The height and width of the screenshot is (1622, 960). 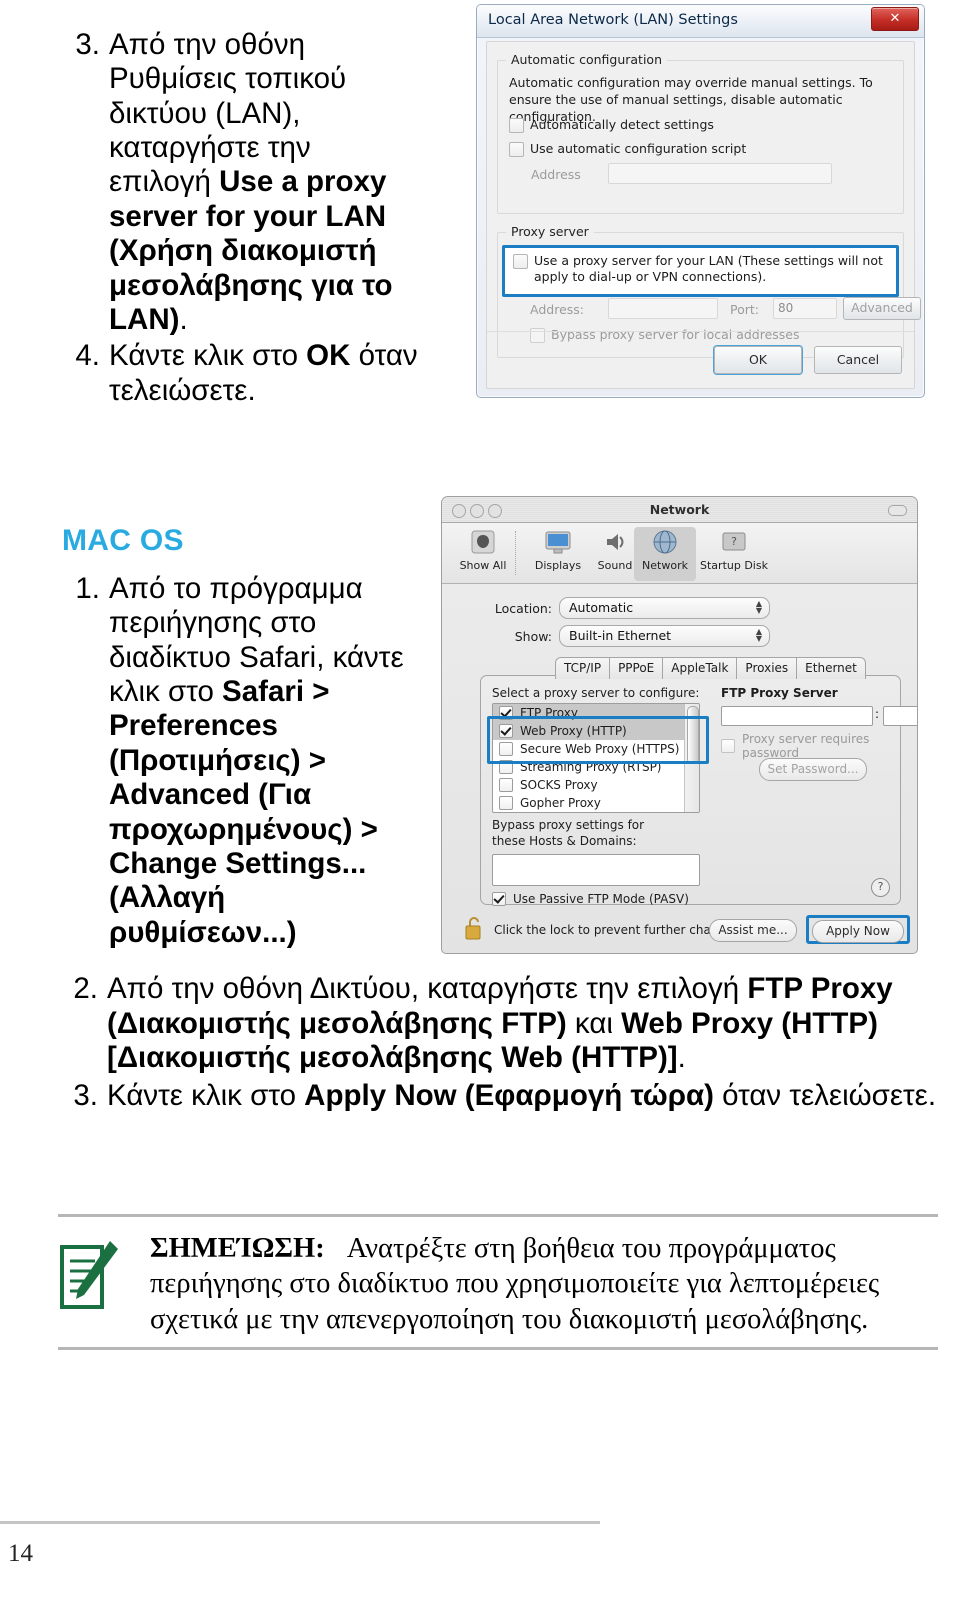 I want to click on chevron-updown-icon: ▲ ▼, so click(x=758, y=607).